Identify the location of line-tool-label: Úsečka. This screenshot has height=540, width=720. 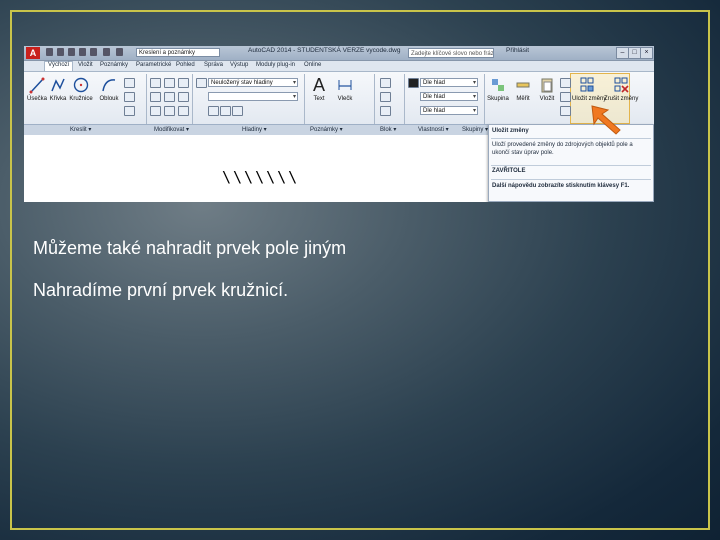
(36, 99).